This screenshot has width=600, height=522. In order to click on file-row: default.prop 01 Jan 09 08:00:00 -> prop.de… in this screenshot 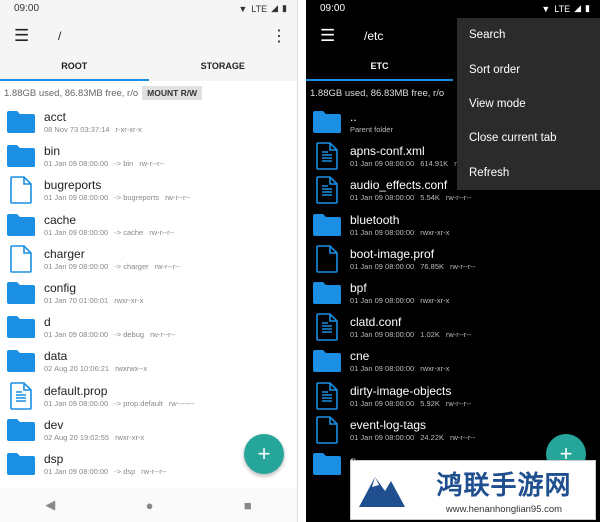, I will do `click(148, 396)`.